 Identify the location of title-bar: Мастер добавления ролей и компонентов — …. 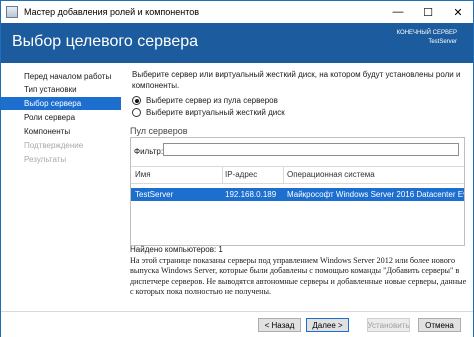
(237, 12).